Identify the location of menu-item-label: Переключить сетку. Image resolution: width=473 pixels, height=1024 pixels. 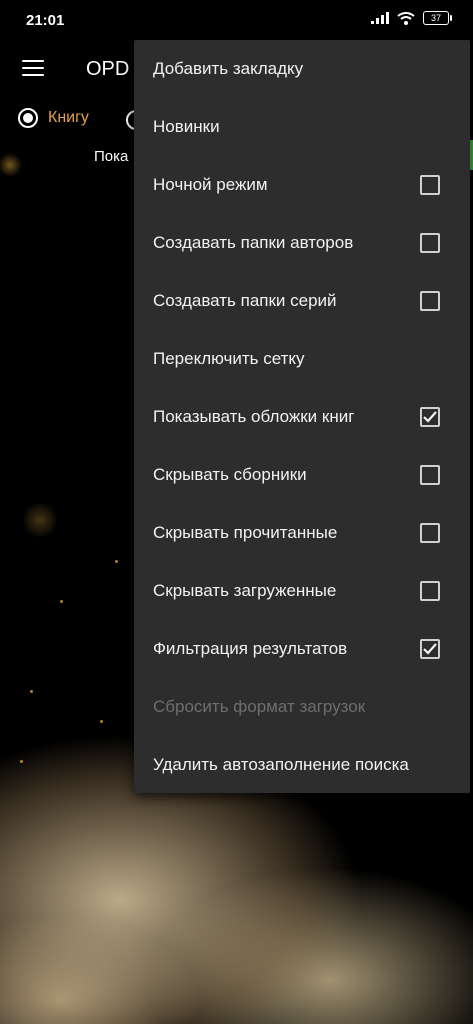
(229, 358).